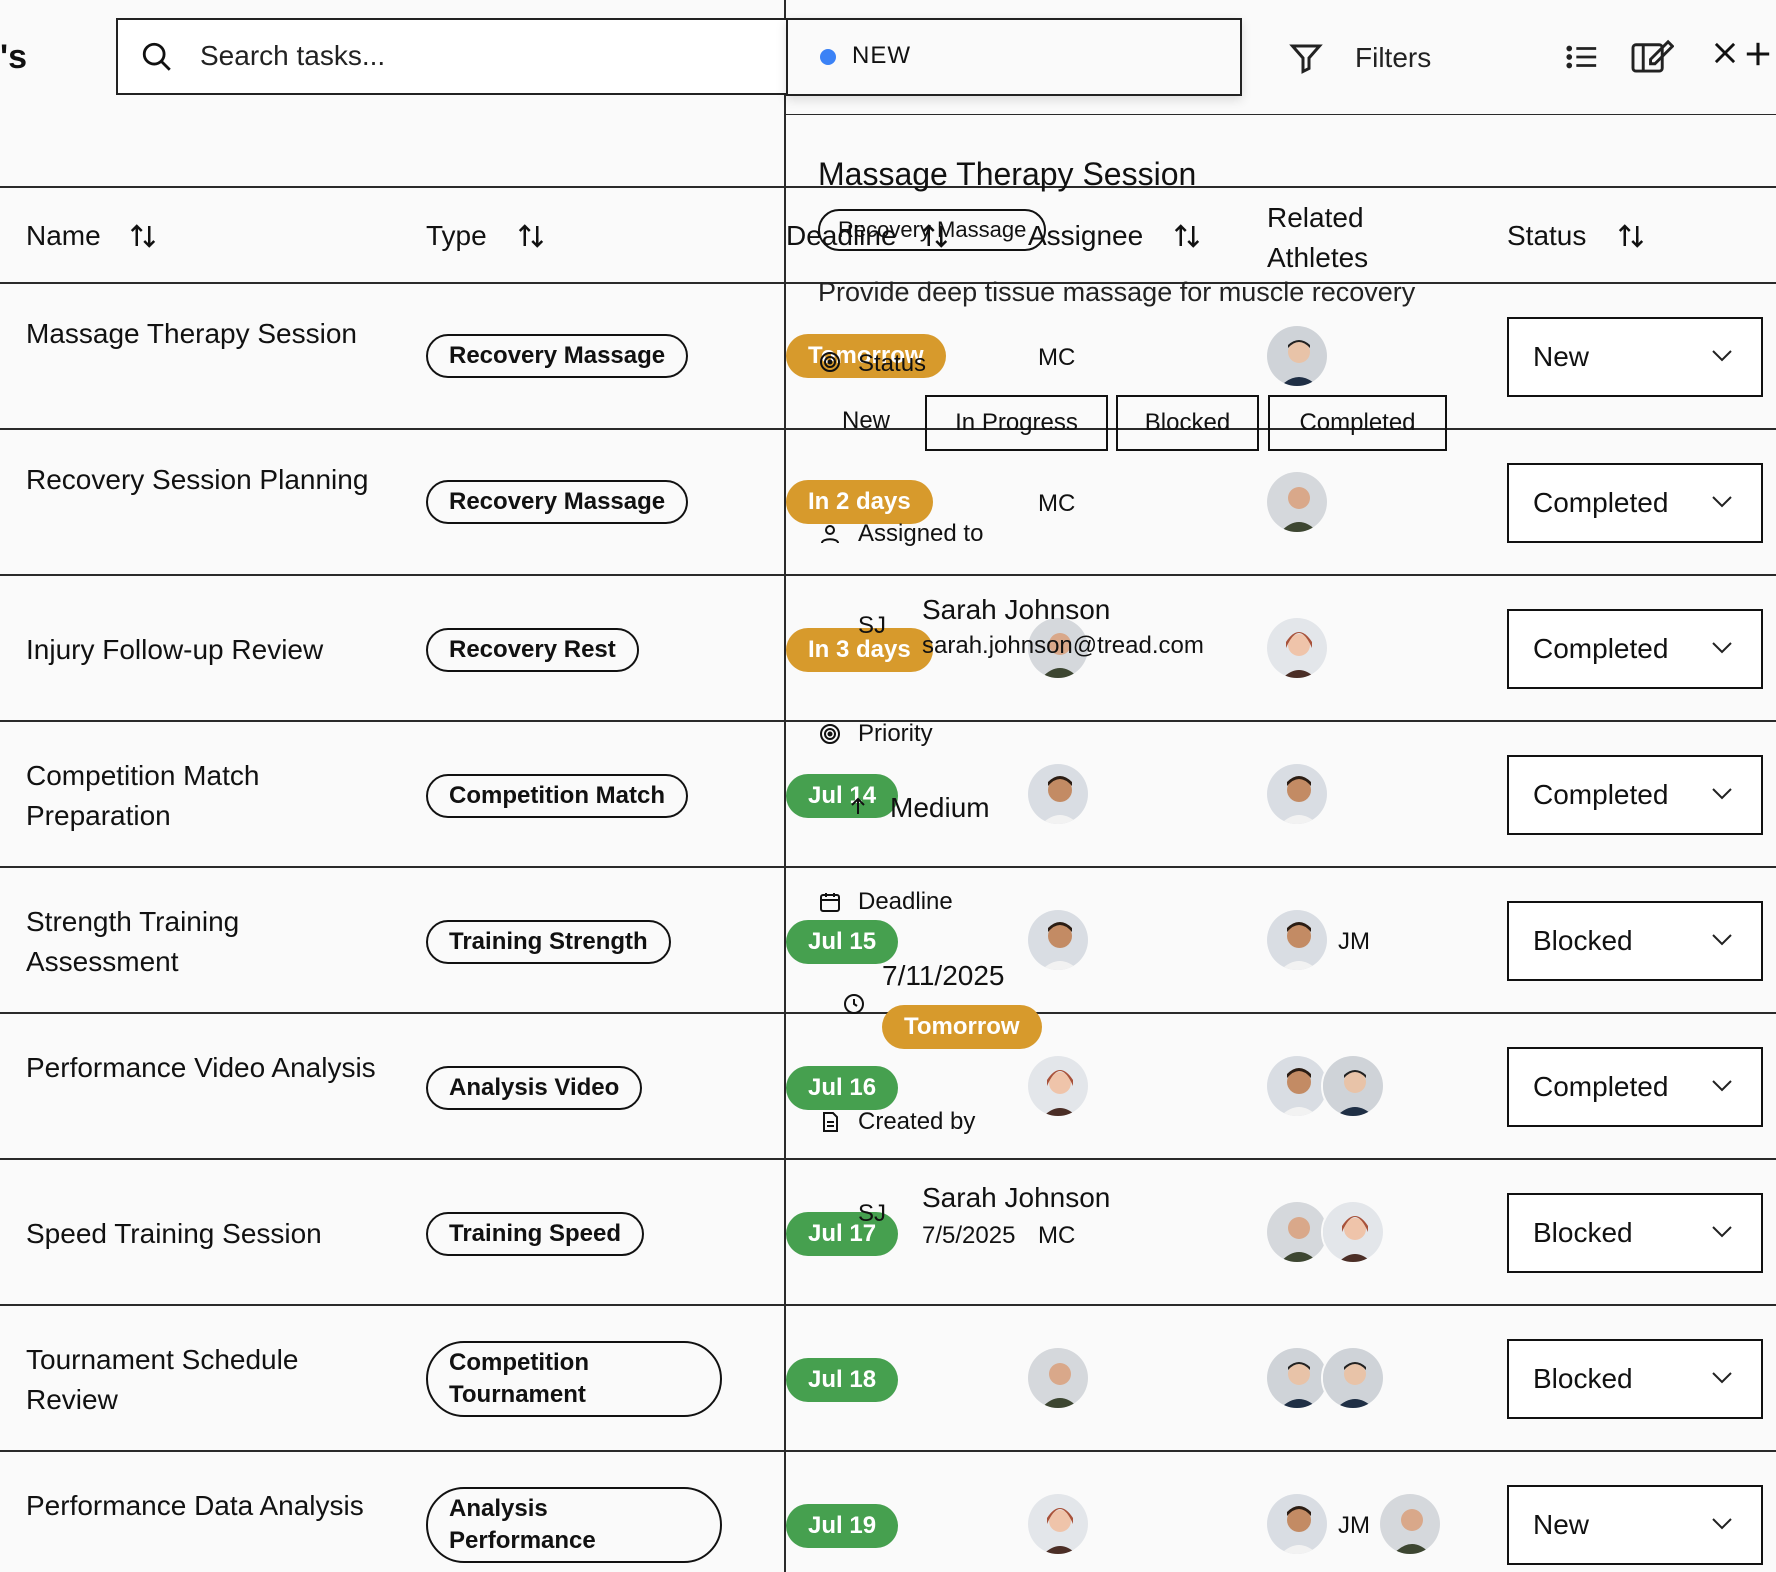 The image size is (1776, 1572). I want to click on detail-assigned-name: Sarah Johnson, so click(1016, 609).